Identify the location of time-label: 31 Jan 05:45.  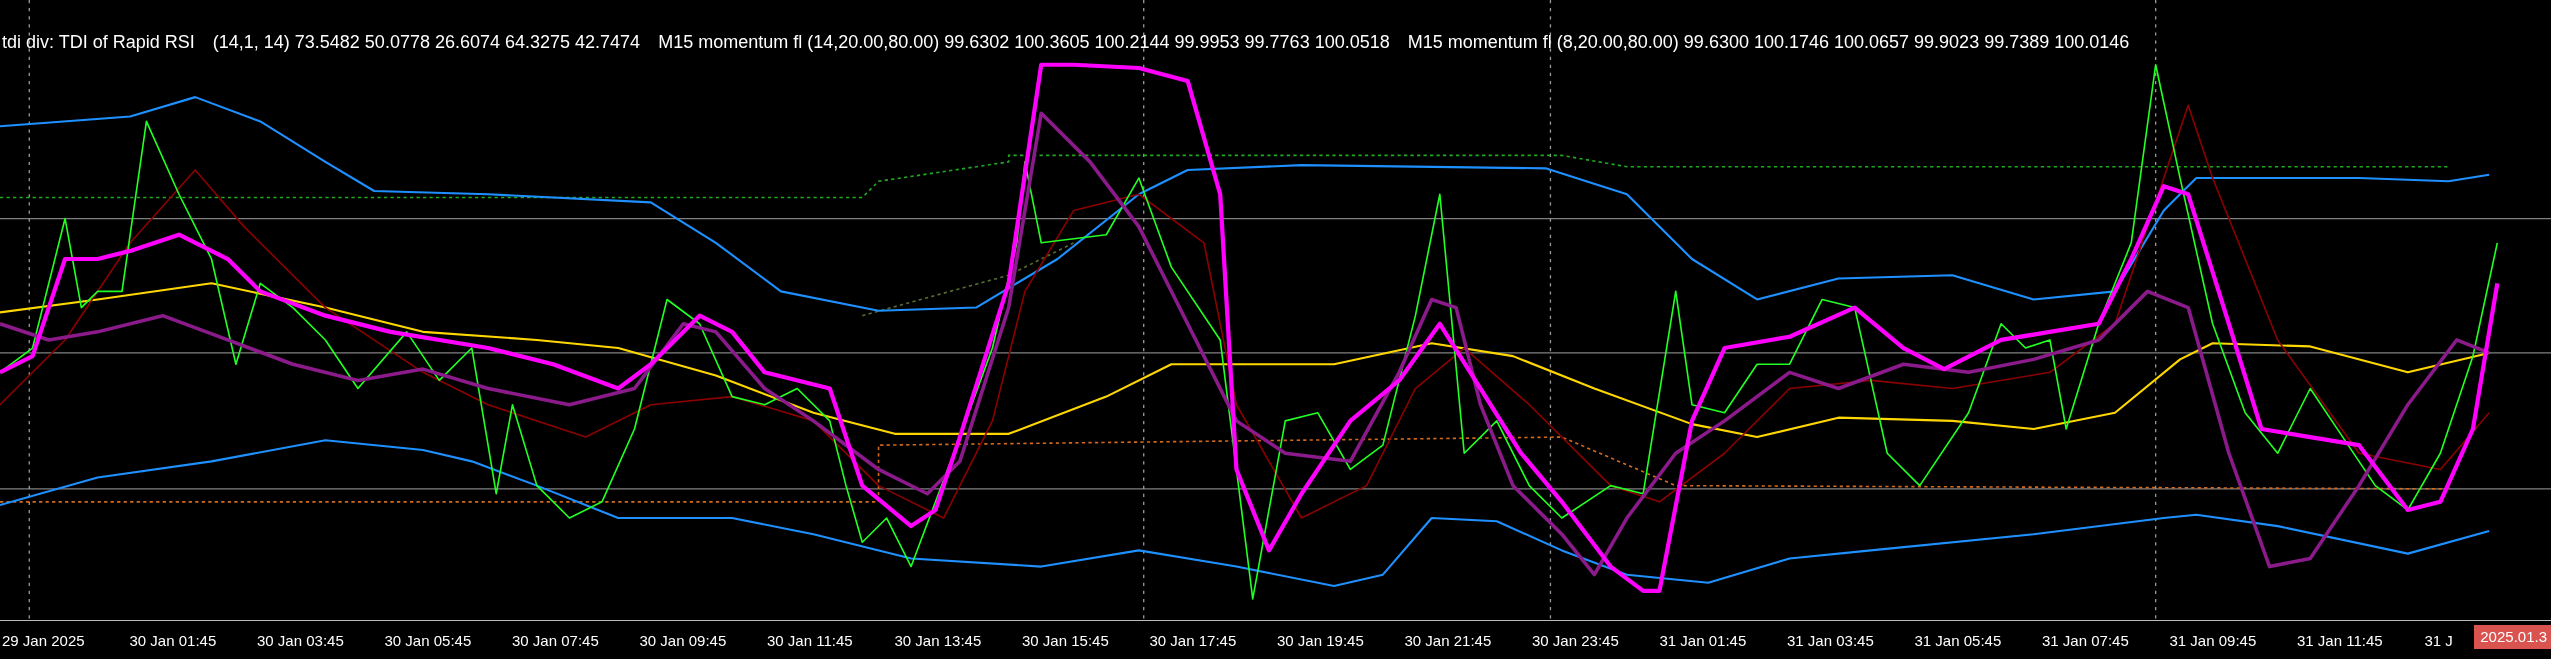
(1958, 640).